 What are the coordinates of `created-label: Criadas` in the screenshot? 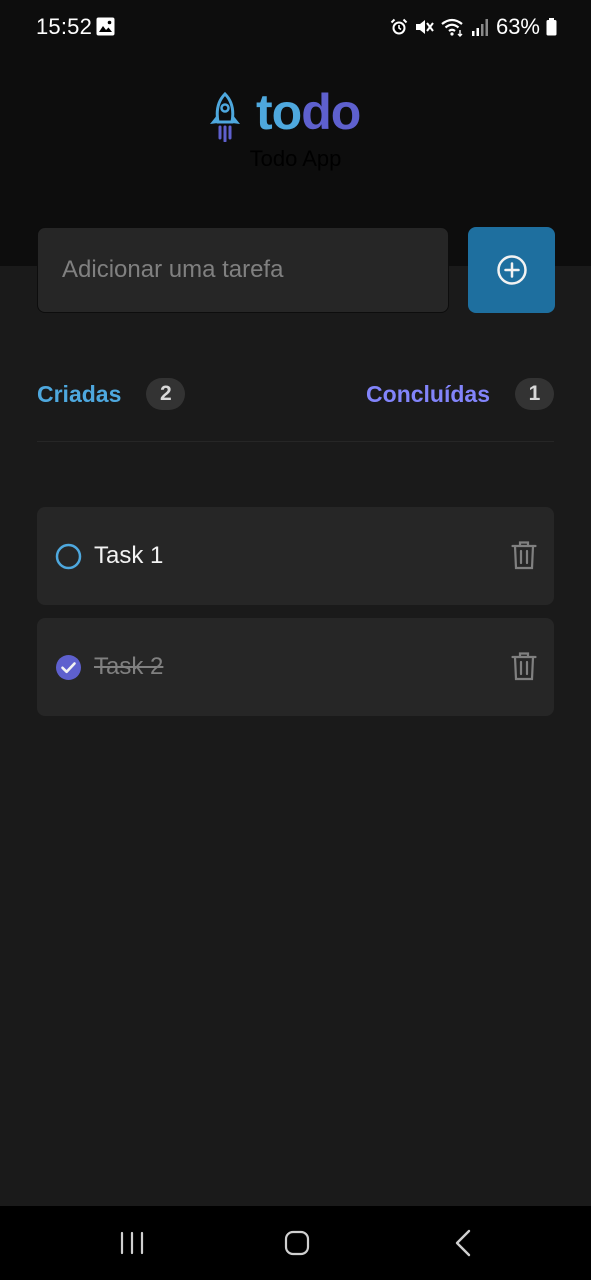 It's located at (79, 393).